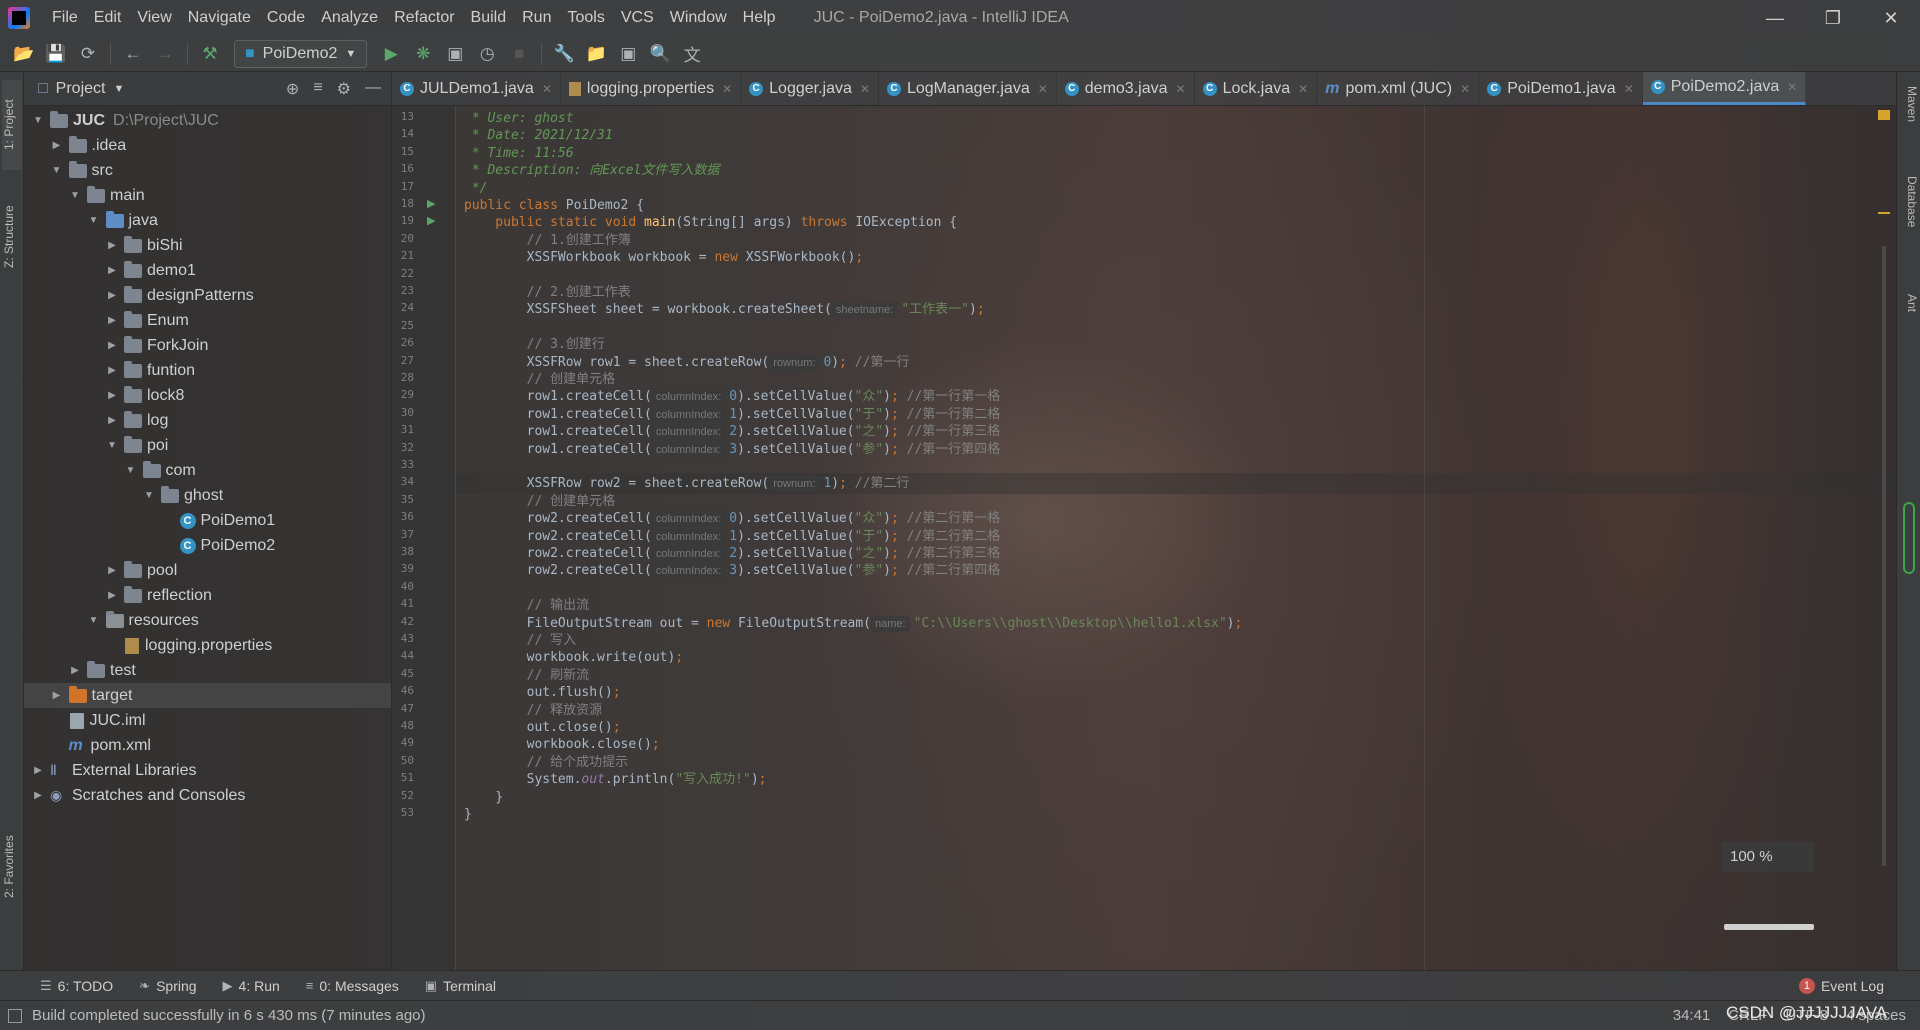  Describe the element at coordinates (207, 620) in the screenshot. I see `tree-item: ▼ resources` at that location.